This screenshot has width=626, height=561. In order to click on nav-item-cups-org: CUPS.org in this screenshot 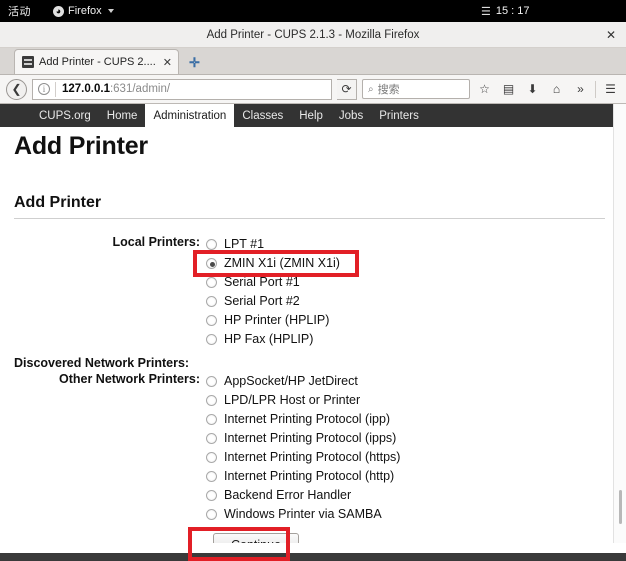, I will do `click(65, 115)`.